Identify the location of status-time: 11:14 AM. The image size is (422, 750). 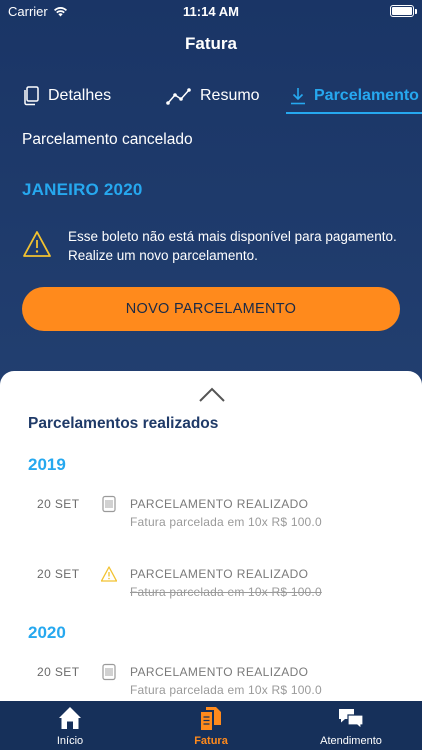
(211, 11).